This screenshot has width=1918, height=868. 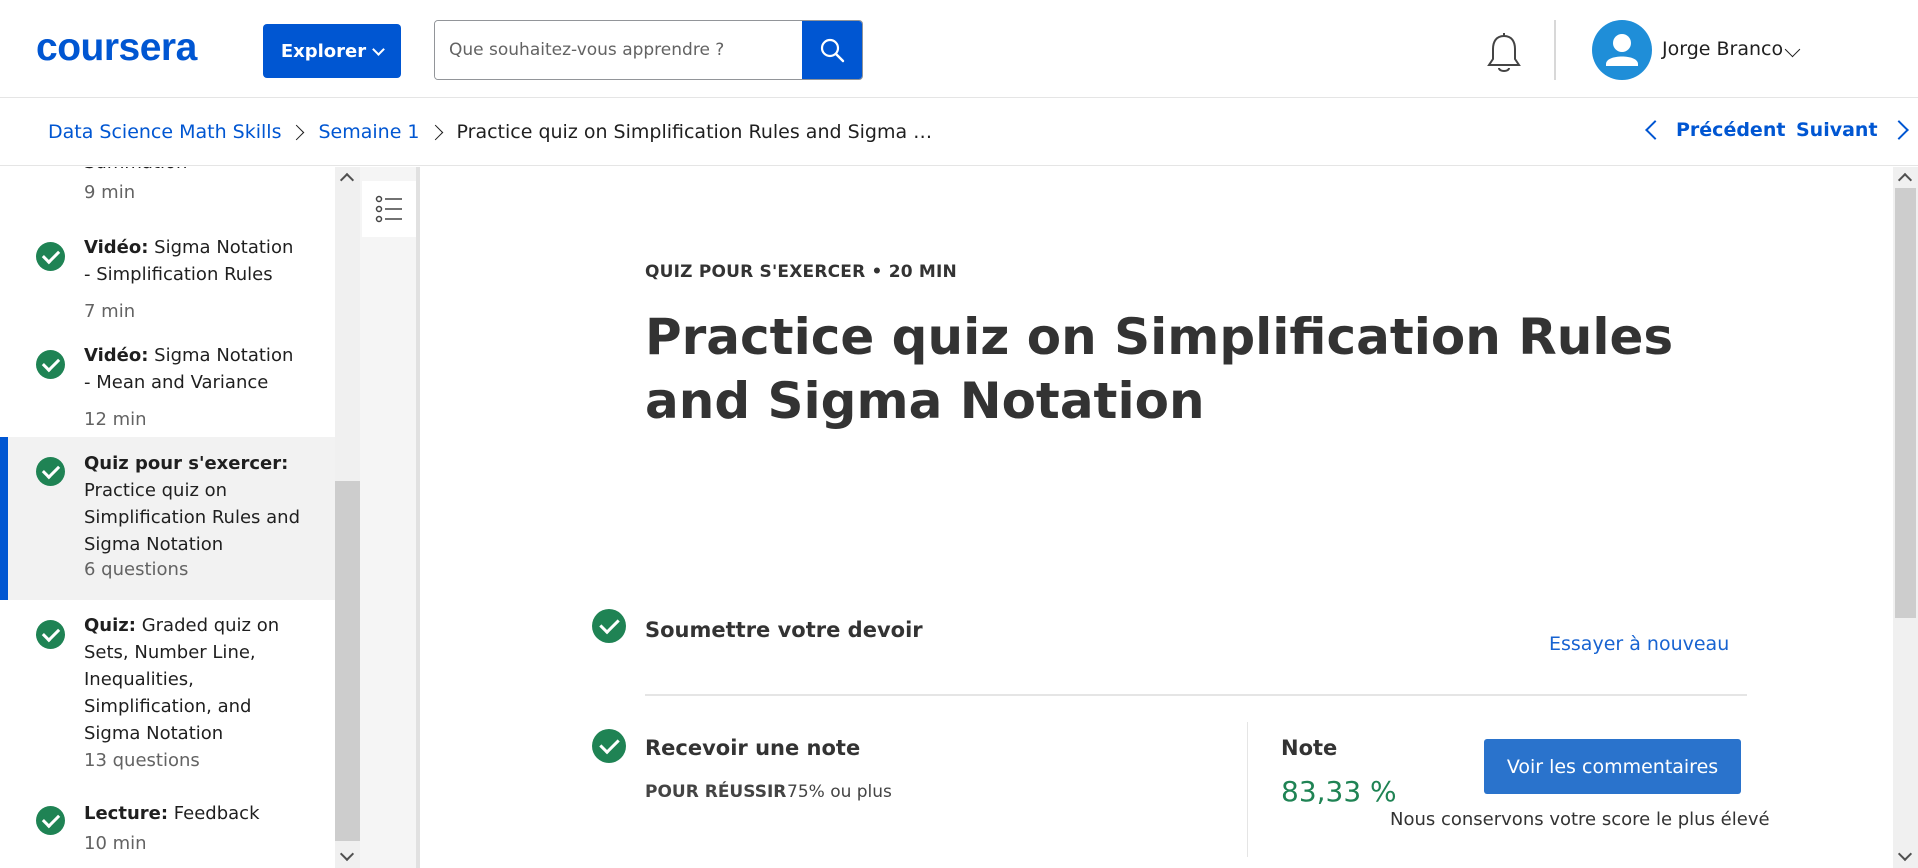 I want to click on next-button: Suivant, so click(x=1852, y=130).